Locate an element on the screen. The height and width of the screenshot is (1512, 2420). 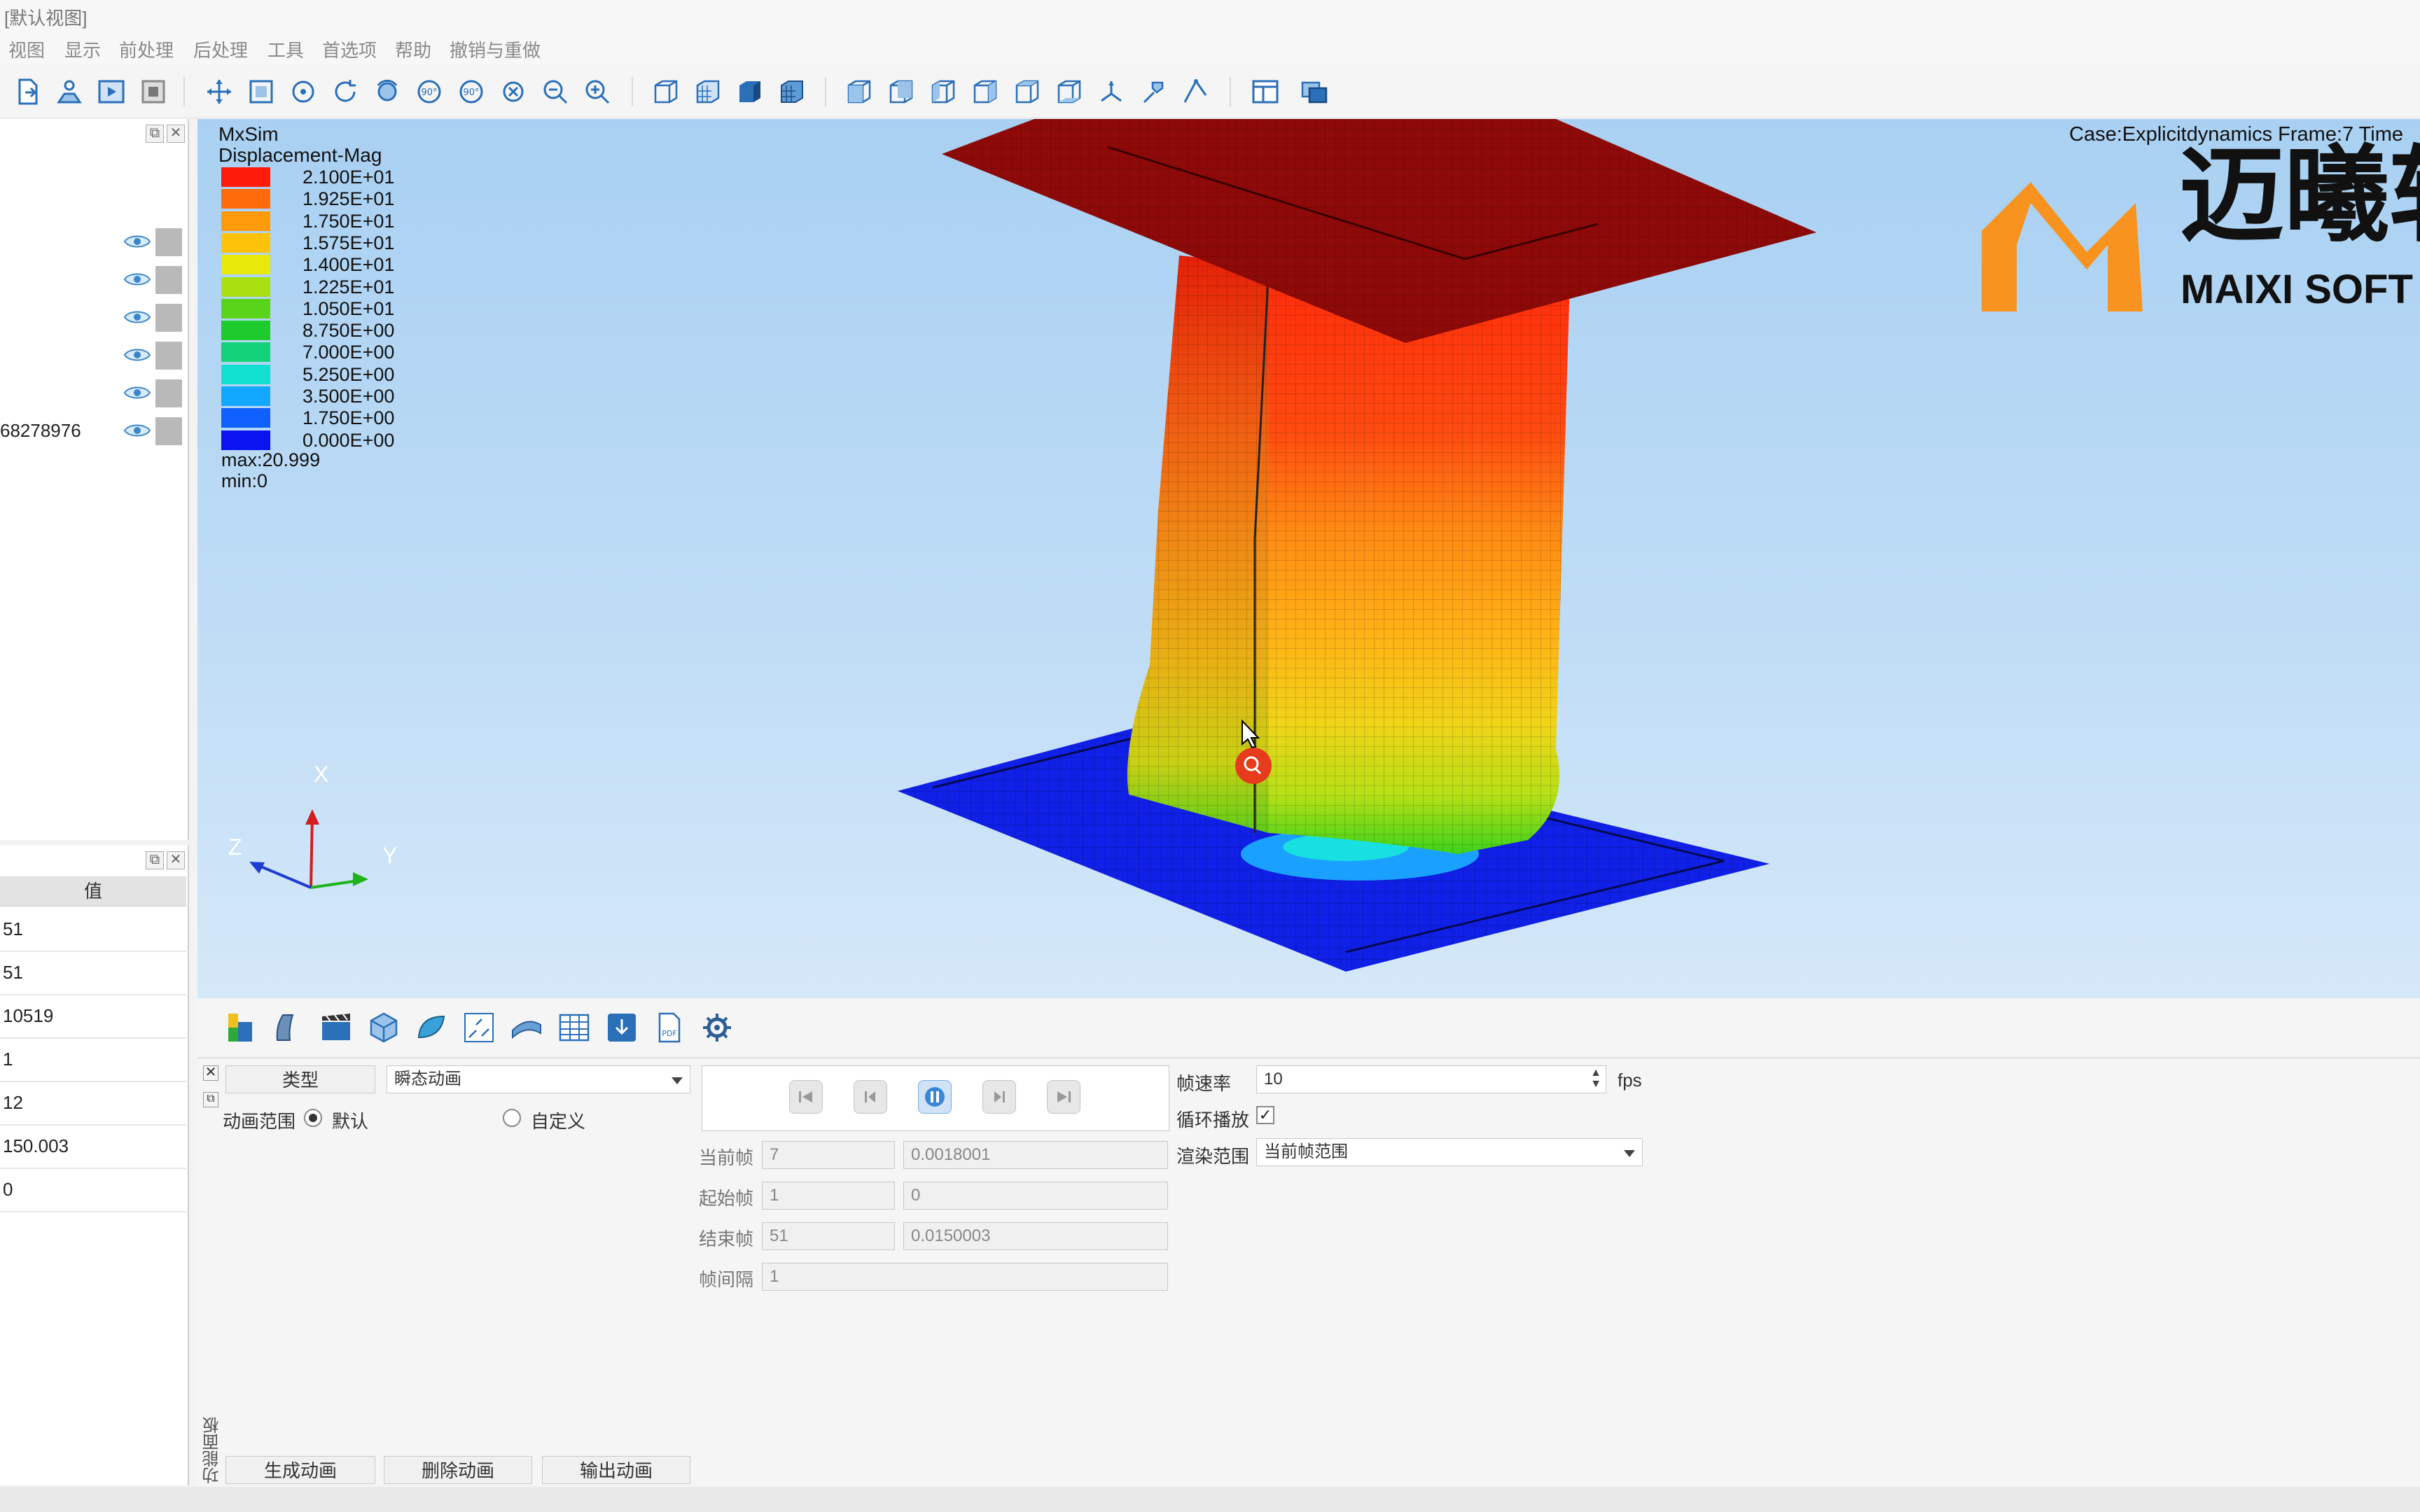
view-back-icon is located at coordinates (901, 92).